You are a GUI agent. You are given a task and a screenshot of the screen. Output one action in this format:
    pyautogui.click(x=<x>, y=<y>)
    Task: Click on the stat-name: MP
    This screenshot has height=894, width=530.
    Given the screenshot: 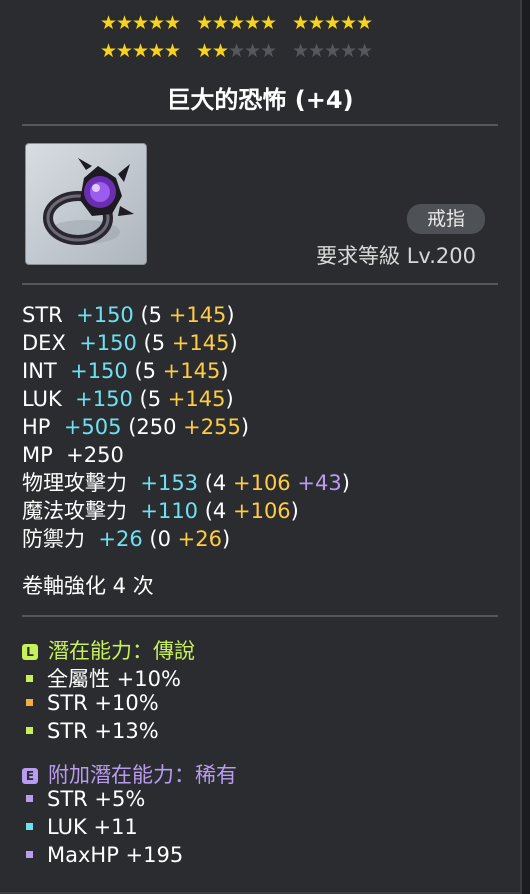 What is the action you would take?
    pyautogui.click(x=37, y=455)
    